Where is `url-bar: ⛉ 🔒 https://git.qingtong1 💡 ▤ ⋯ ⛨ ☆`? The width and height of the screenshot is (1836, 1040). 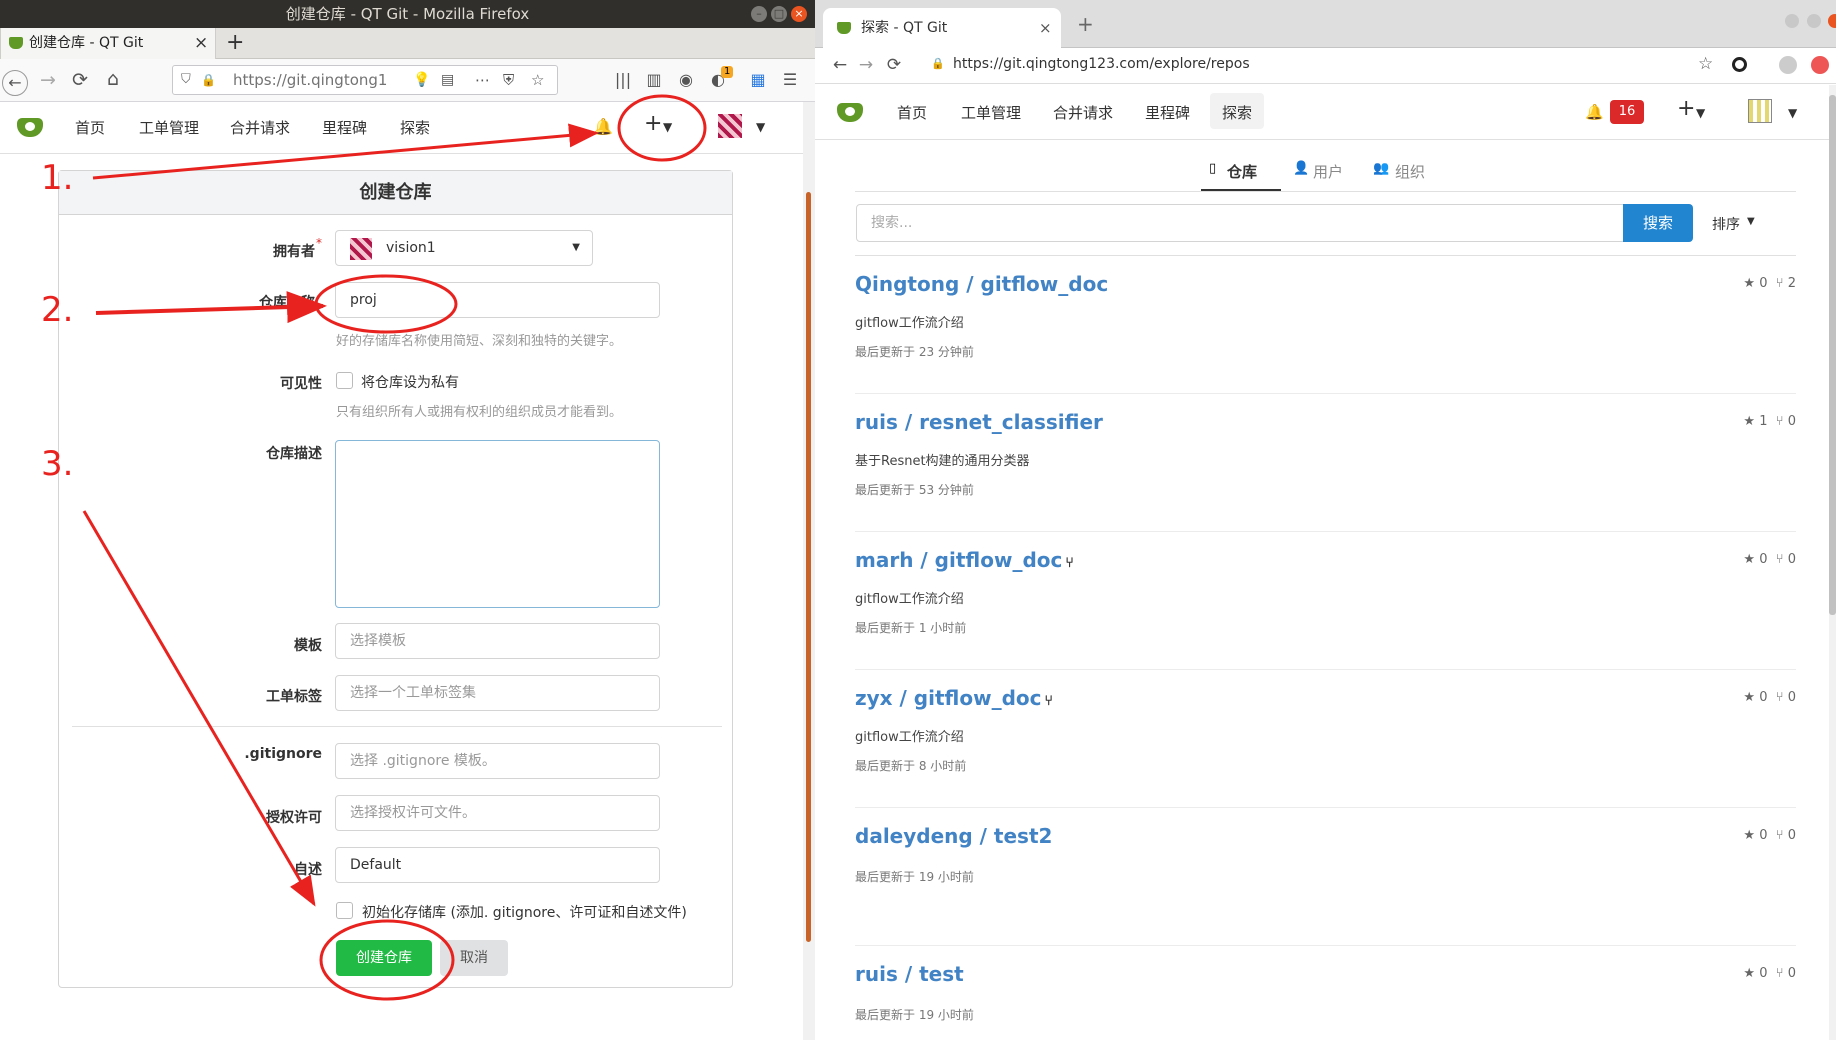 url-bar: ⛉ 🔒 https://git.qingtong1 💡 ▤ ⋯ ⛨ ☆ is located at coordinates (365, 80).